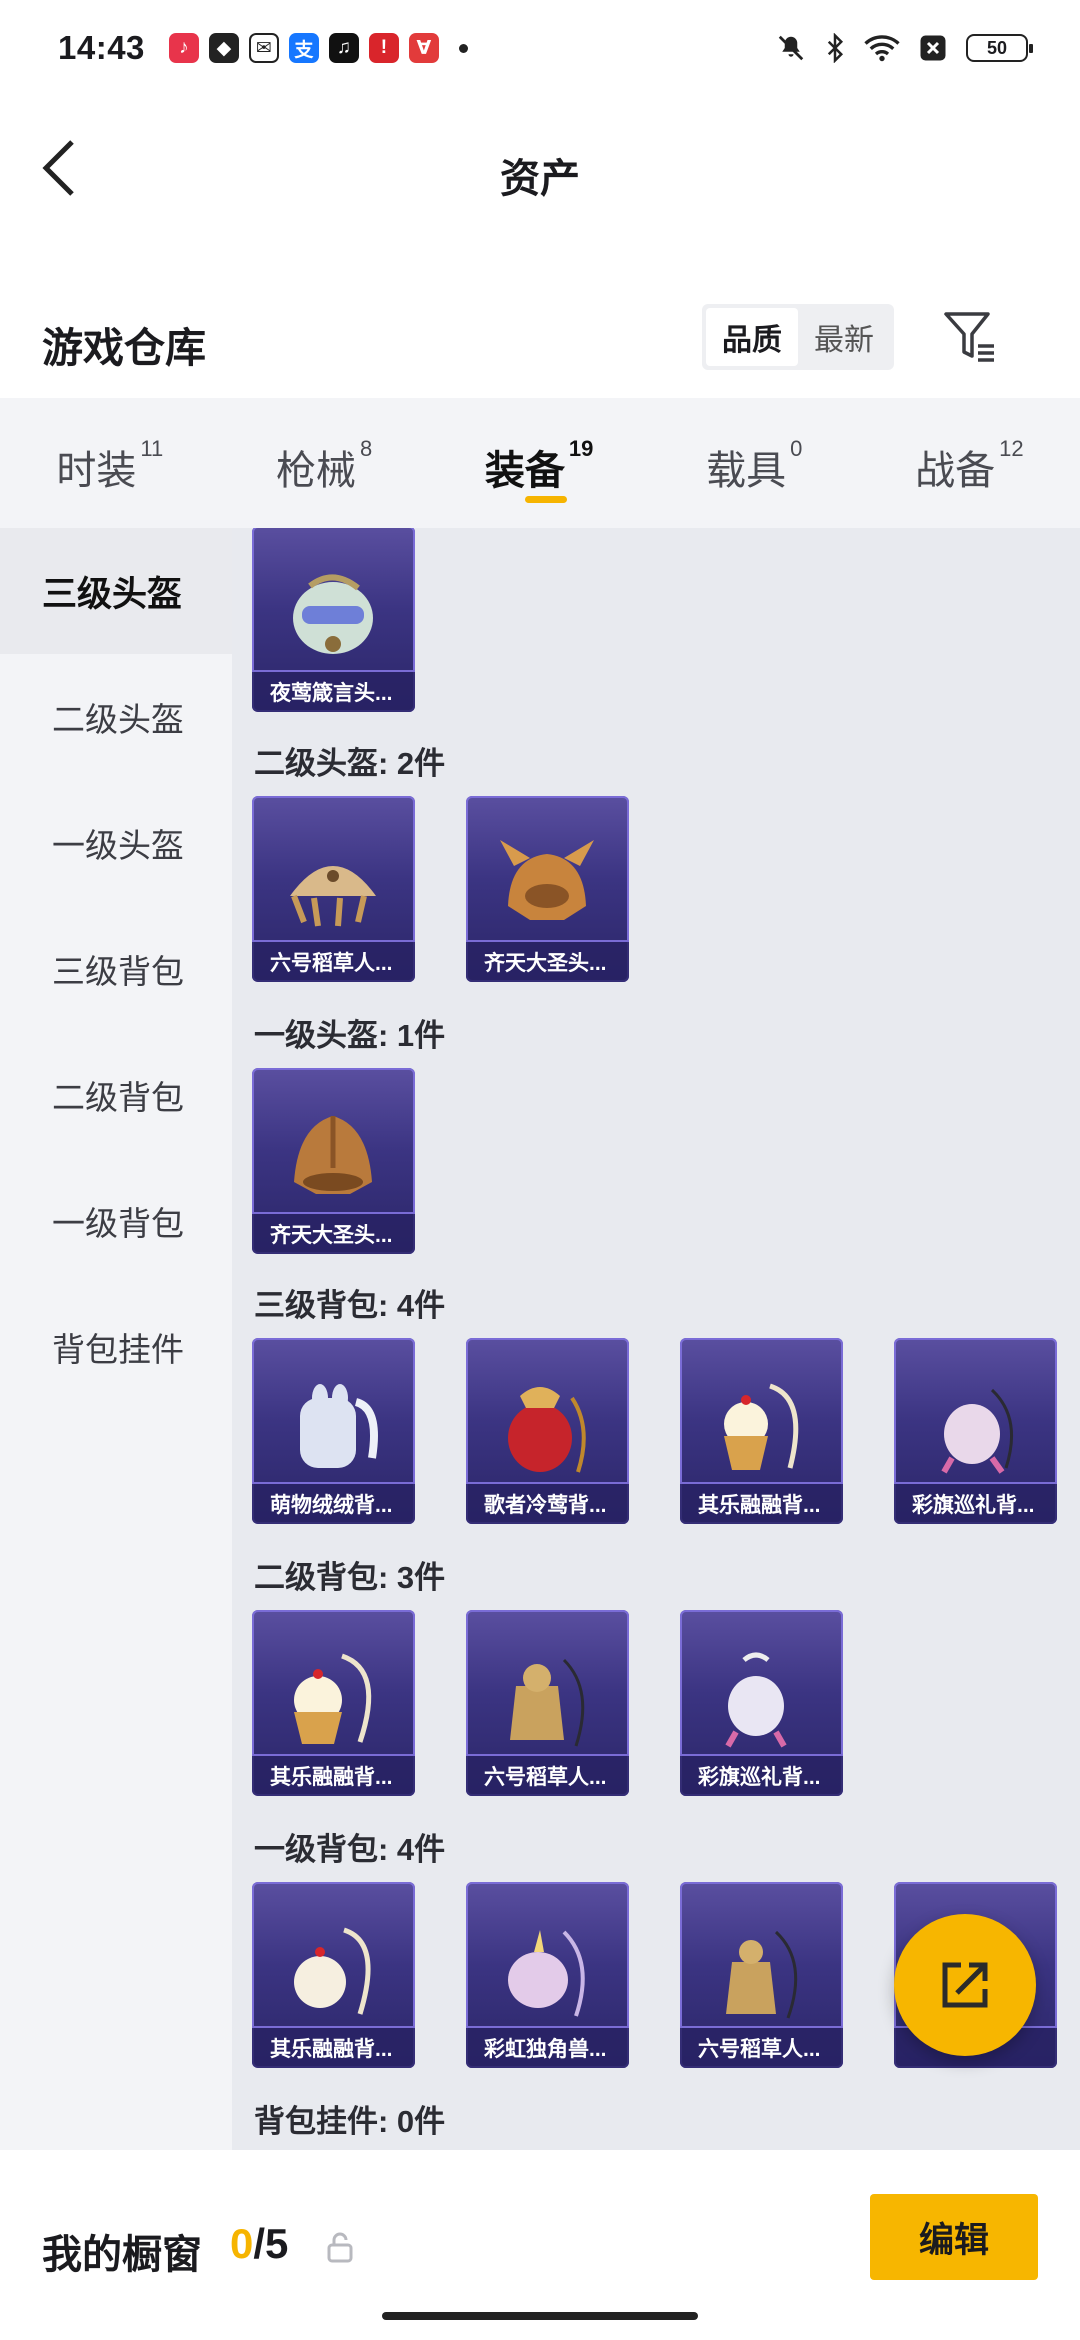 Image resolution: width=1080 pixels, height=2340 pixels. Describe the element at coordinates (116, 717) in the screenshot. I see `sidebar-item-level2-helmet: 二级头盔` at that location.